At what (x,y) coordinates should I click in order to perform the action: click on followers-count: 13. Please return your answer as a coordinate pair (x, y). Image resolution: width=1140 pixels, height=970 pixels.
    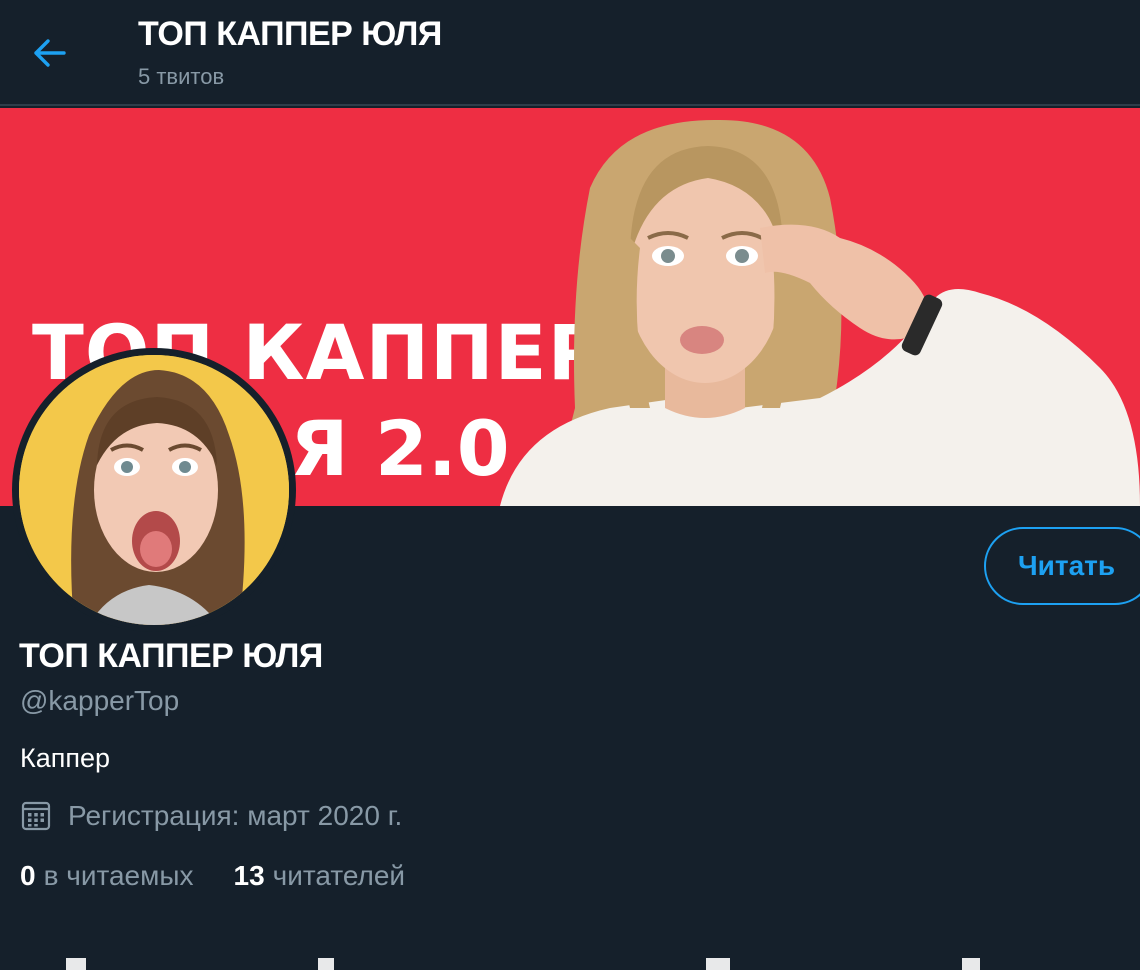
    Looking at the image, I should click on (249, 875).